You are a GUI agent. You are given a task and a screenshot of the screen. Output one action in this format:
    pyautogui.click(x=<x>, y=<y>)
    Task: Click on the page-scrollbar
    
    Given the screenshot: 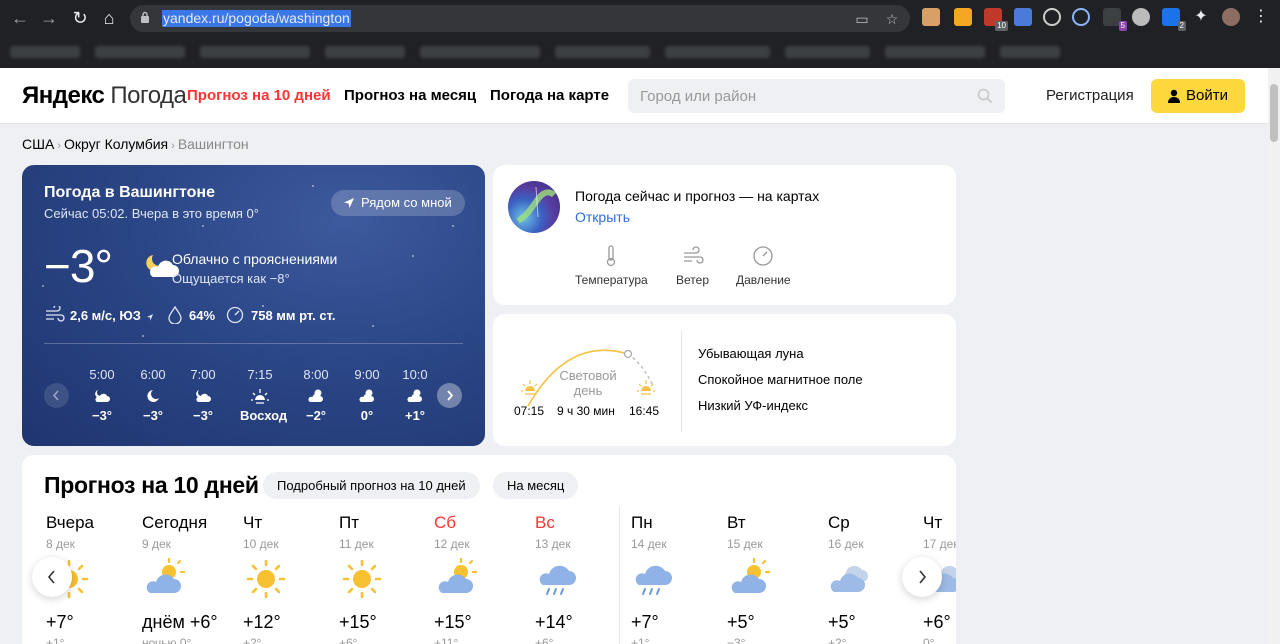 What is the action you would take?
    pyautogui.click(x=1274, y=356)
    